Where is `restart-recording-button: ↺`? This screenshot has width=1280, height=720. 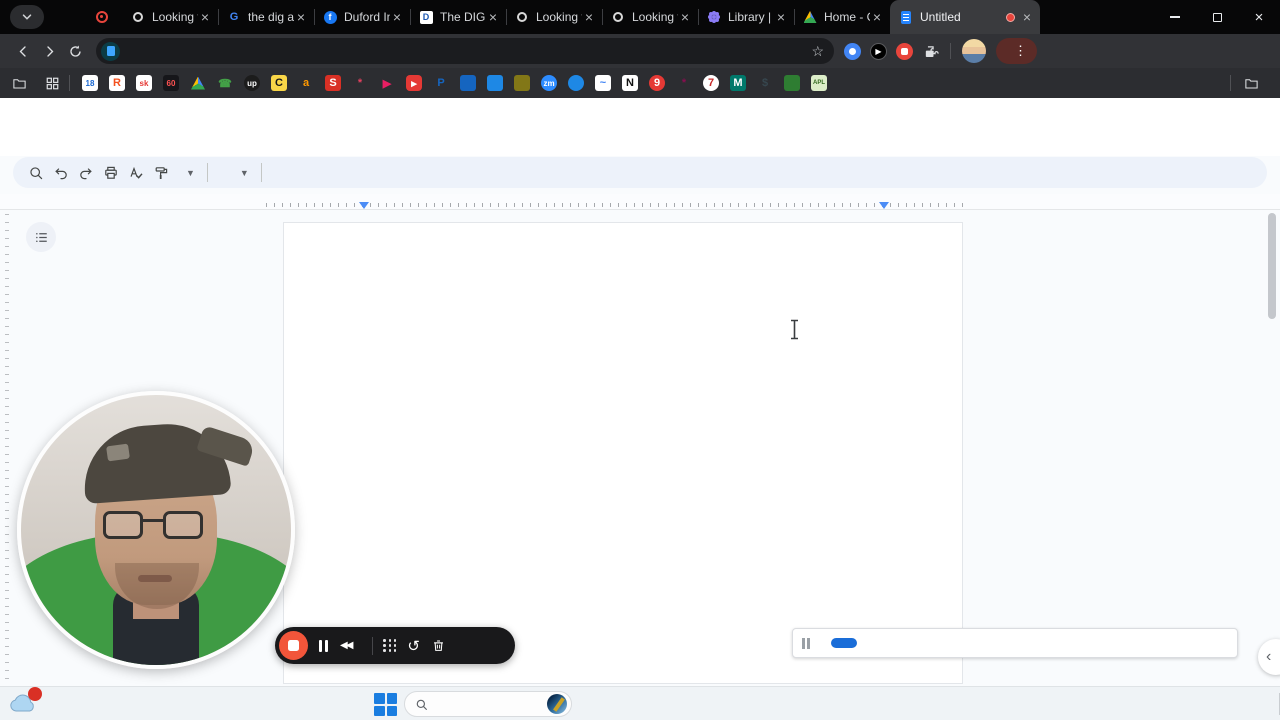
restart-recording-button: ↺ is located at coordinates (413, 646).